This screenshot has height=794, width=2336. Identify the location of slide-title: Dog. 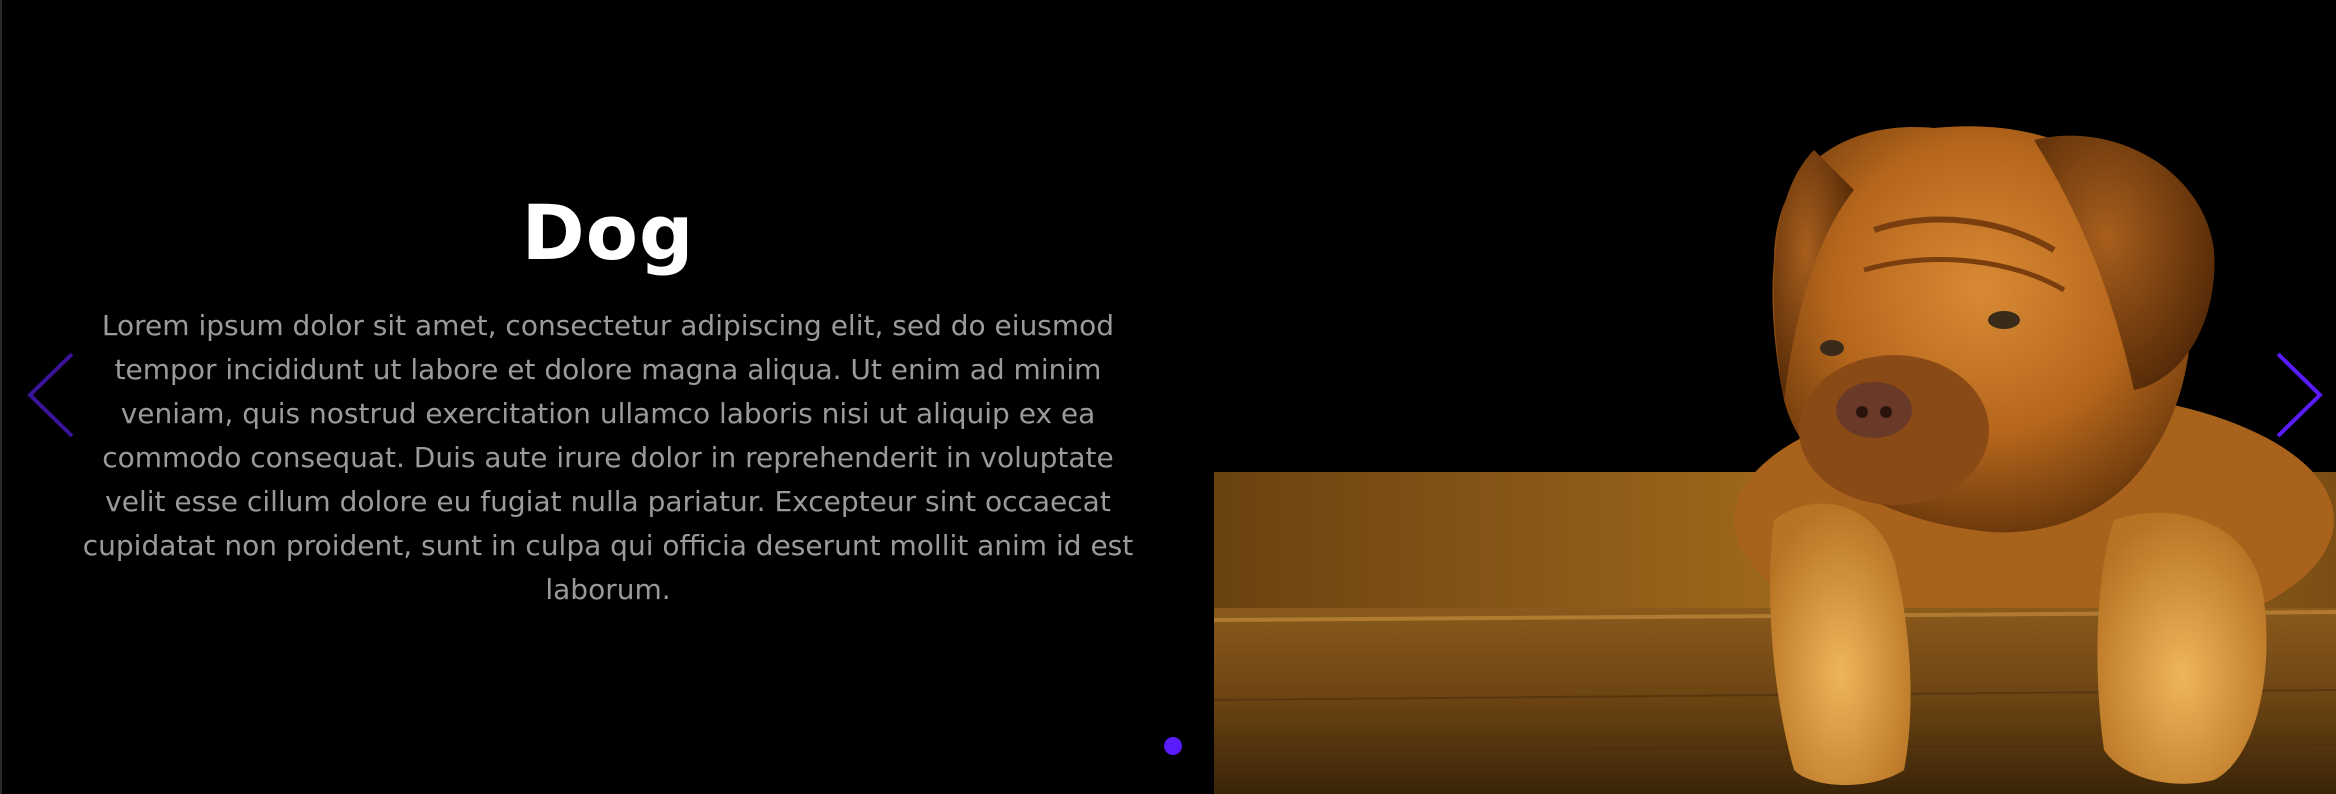
(608, 232).